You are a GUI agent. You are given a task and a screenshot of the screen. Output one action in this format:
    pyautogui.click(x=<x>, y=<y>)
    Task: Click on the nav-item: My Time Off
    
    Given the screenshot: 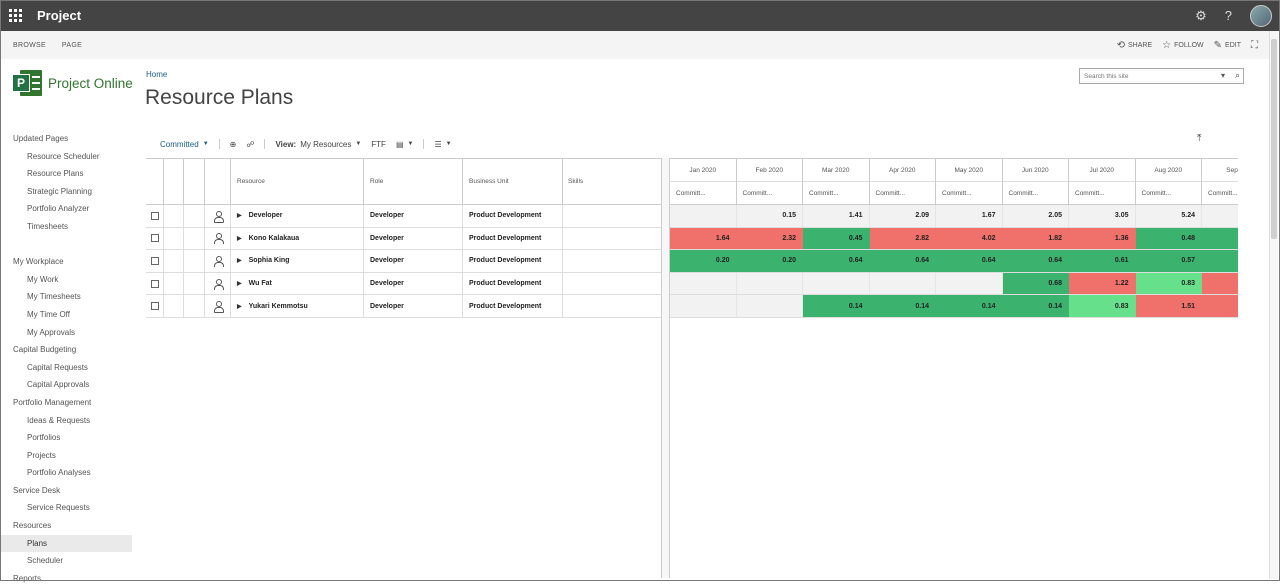 What is the action you would take?
    pyautogui.click(x=66, y=315)
    